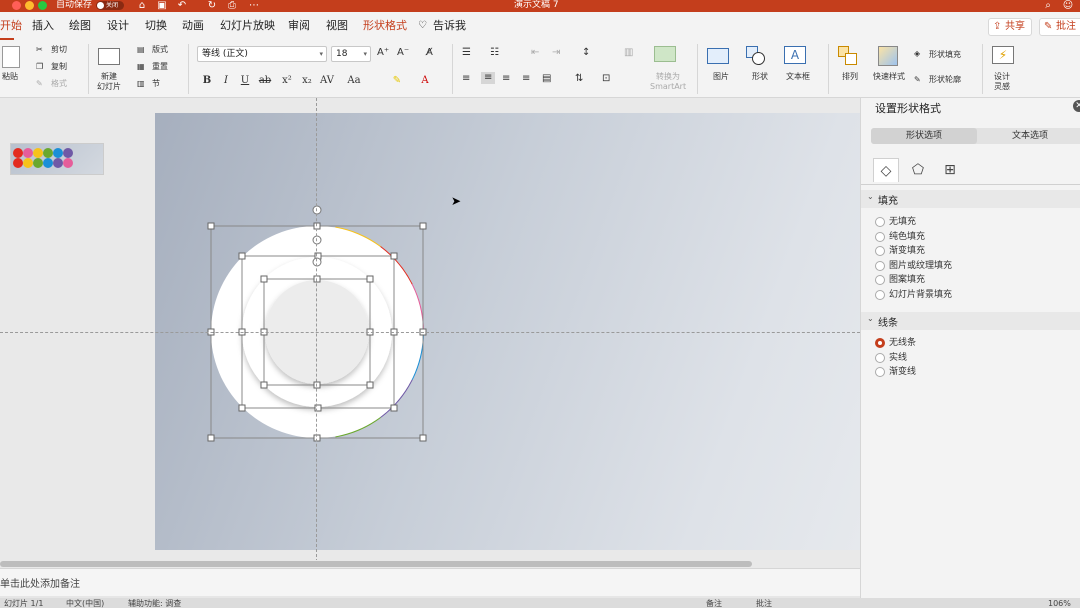  I want to click on radio-label: 渐变填充, so click(907, 251).